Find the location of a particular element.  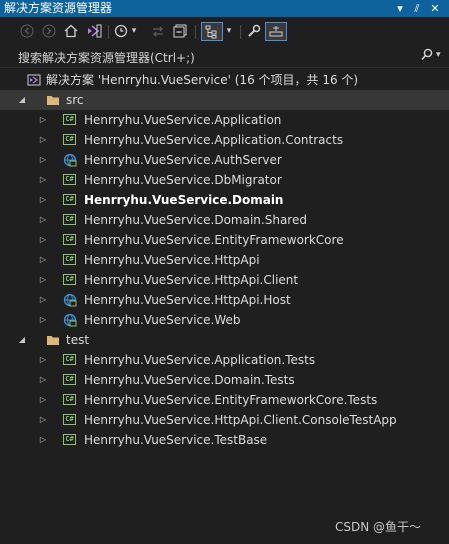

toolbar: ▾ ▾ is located at coordinates (224, 31).